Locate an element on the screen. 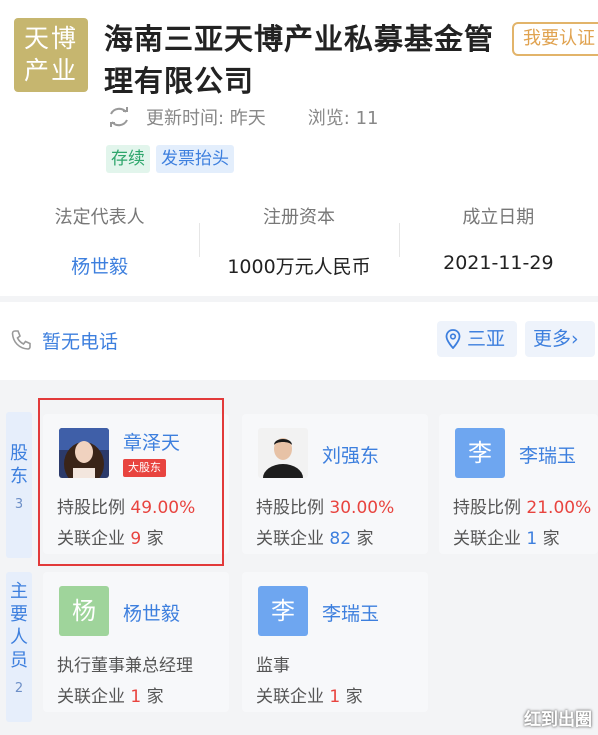 Image resolution: width=598 pixels, height=735 pixels. claim-button: 我要认证 is located at coordinates (555, 39).